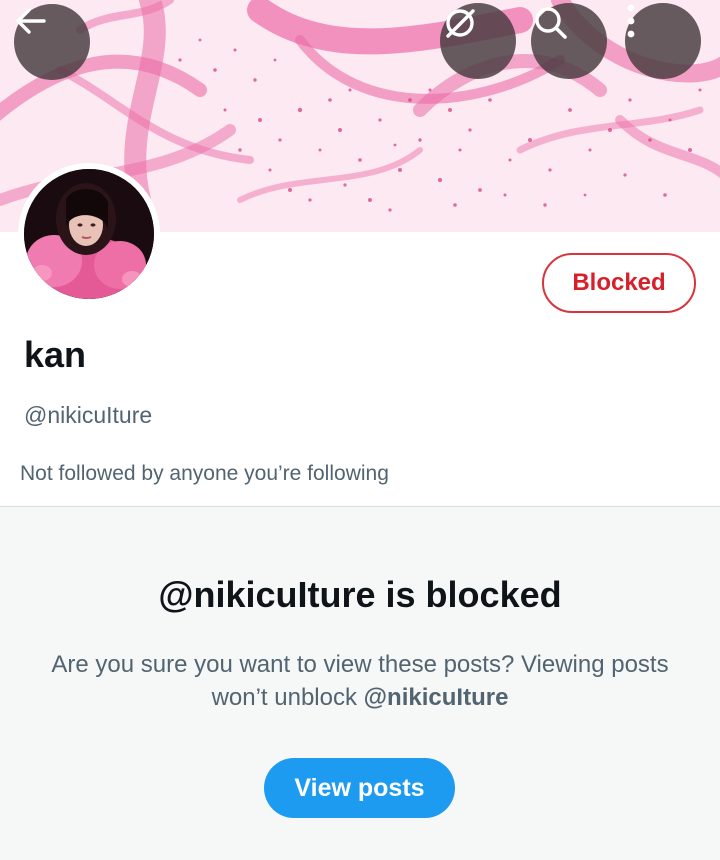  Describe the element at coordinates (55, 354) in the screenshot. I see `display-name: kan` at that location.